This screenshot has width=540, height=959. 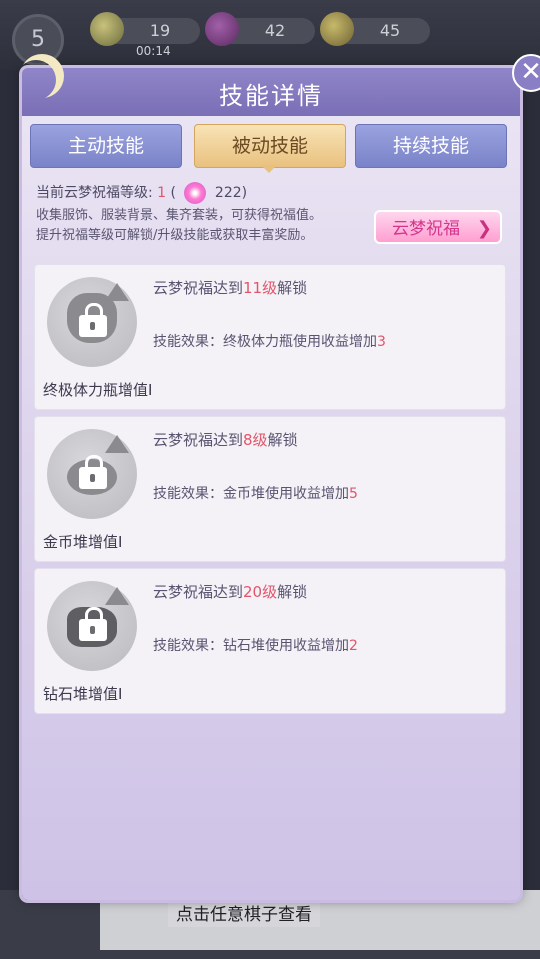 I want to click on coin-value: 45, so click(x=390, y=30).